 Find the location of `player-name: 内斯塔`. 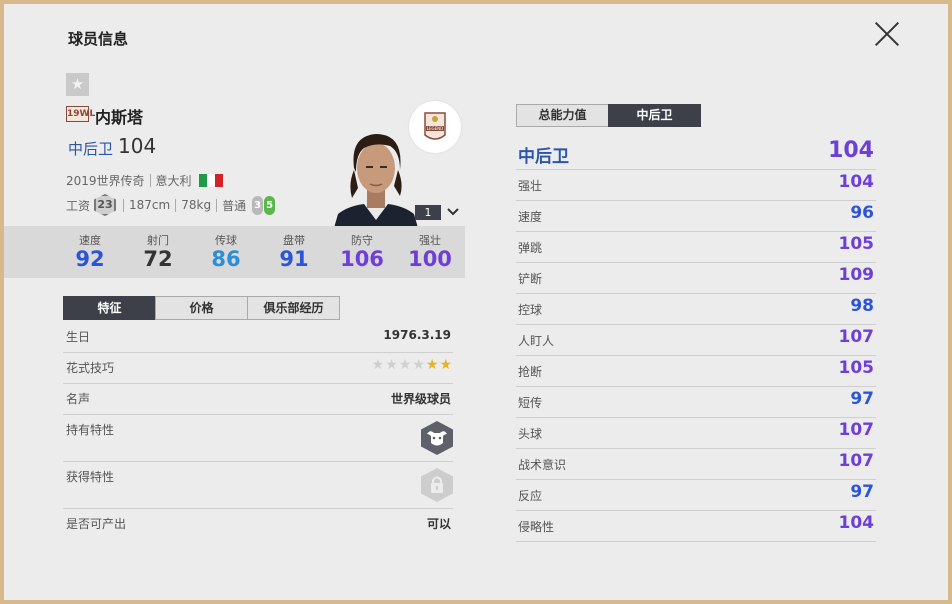

player-name: 内斯塔 is located at coordinates (119, 117).